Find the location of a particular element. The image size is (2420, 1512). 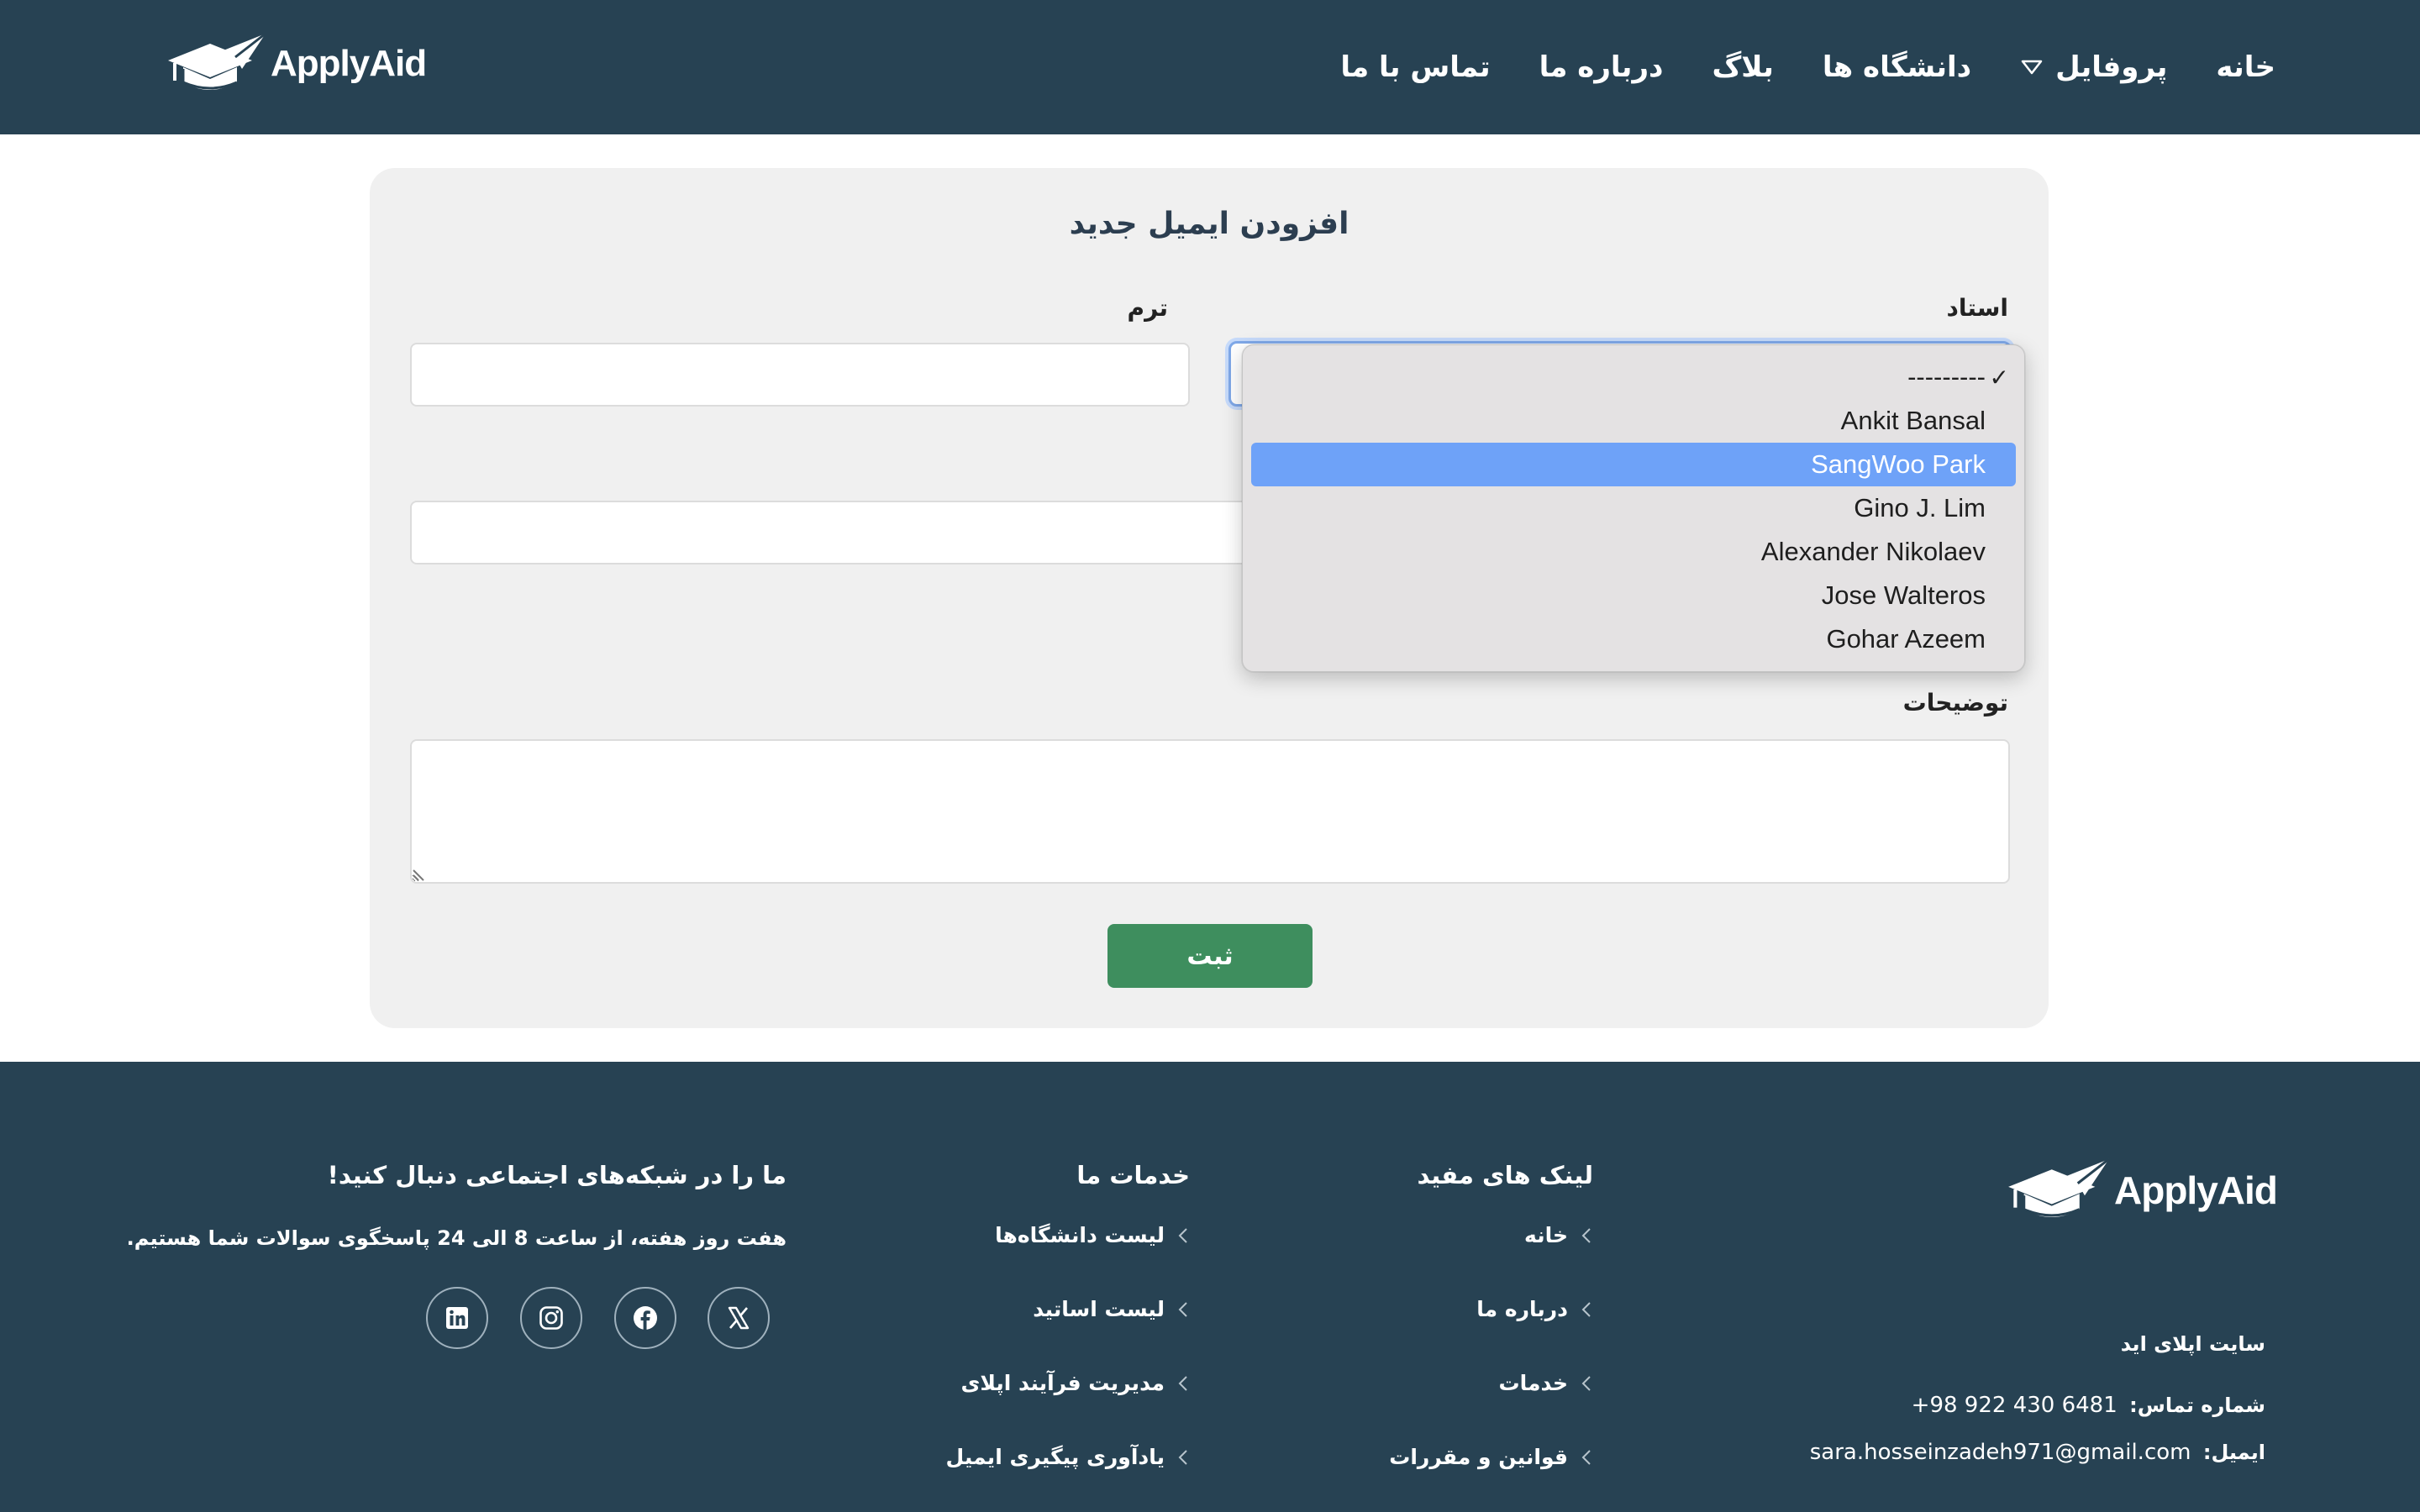

footer-phone-row: شماره تماس: +98 922 430 6481 is located at coordinates (2088, 1405).